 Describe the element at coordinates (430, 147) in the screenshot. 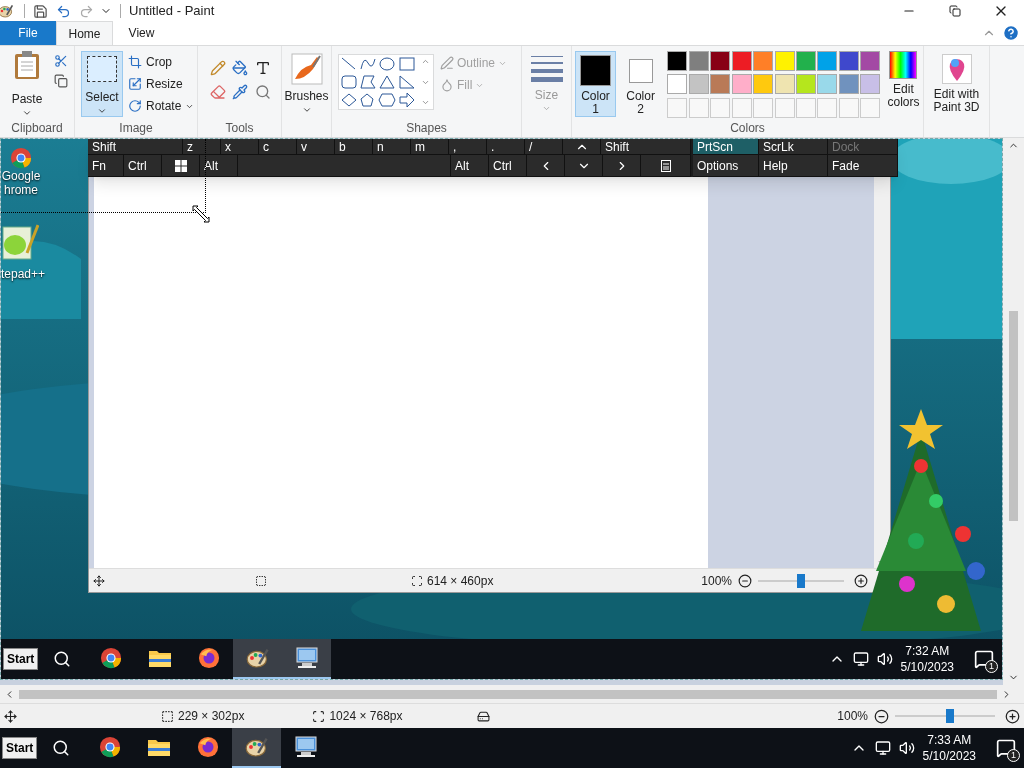

I see `keyboard-key: m` at that location.